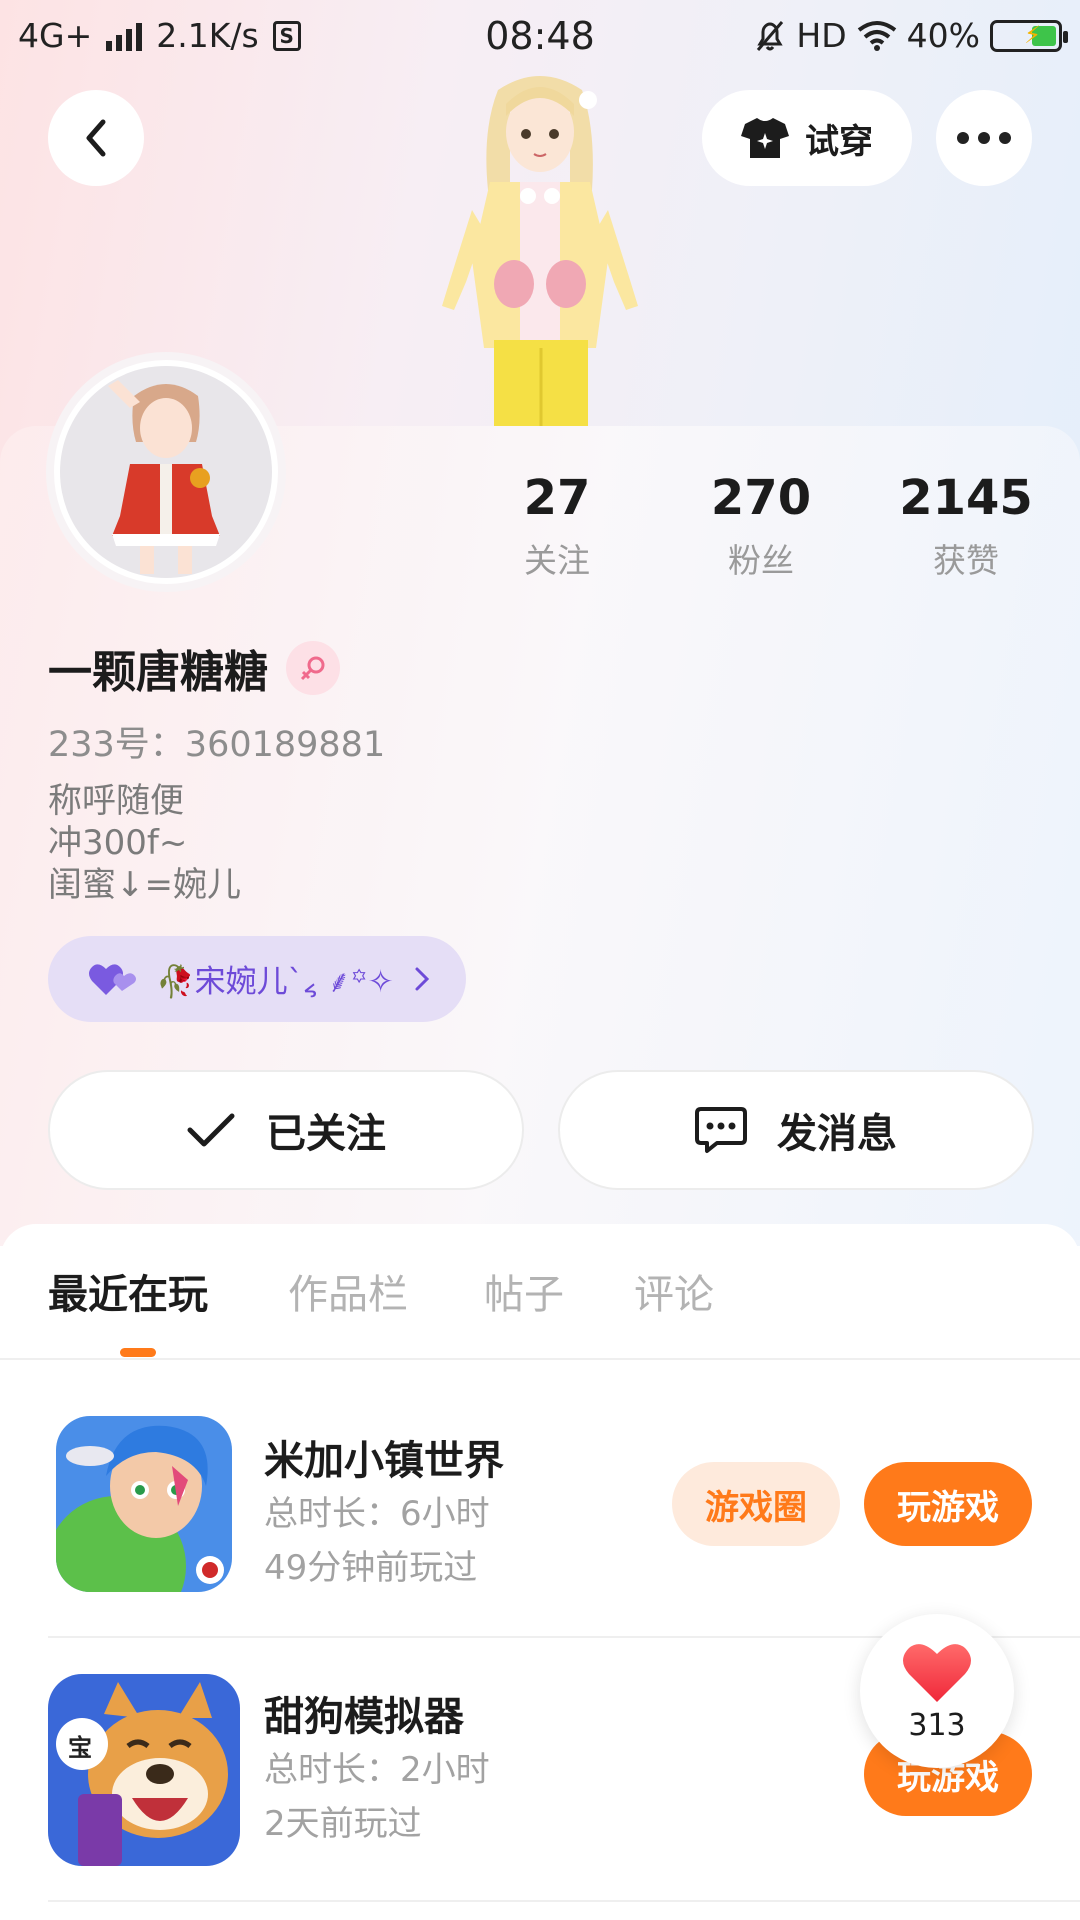 This screenshot has width=1080, height=1920. I want to click on followers-stat: 270 粉丝, so click(761, 526).